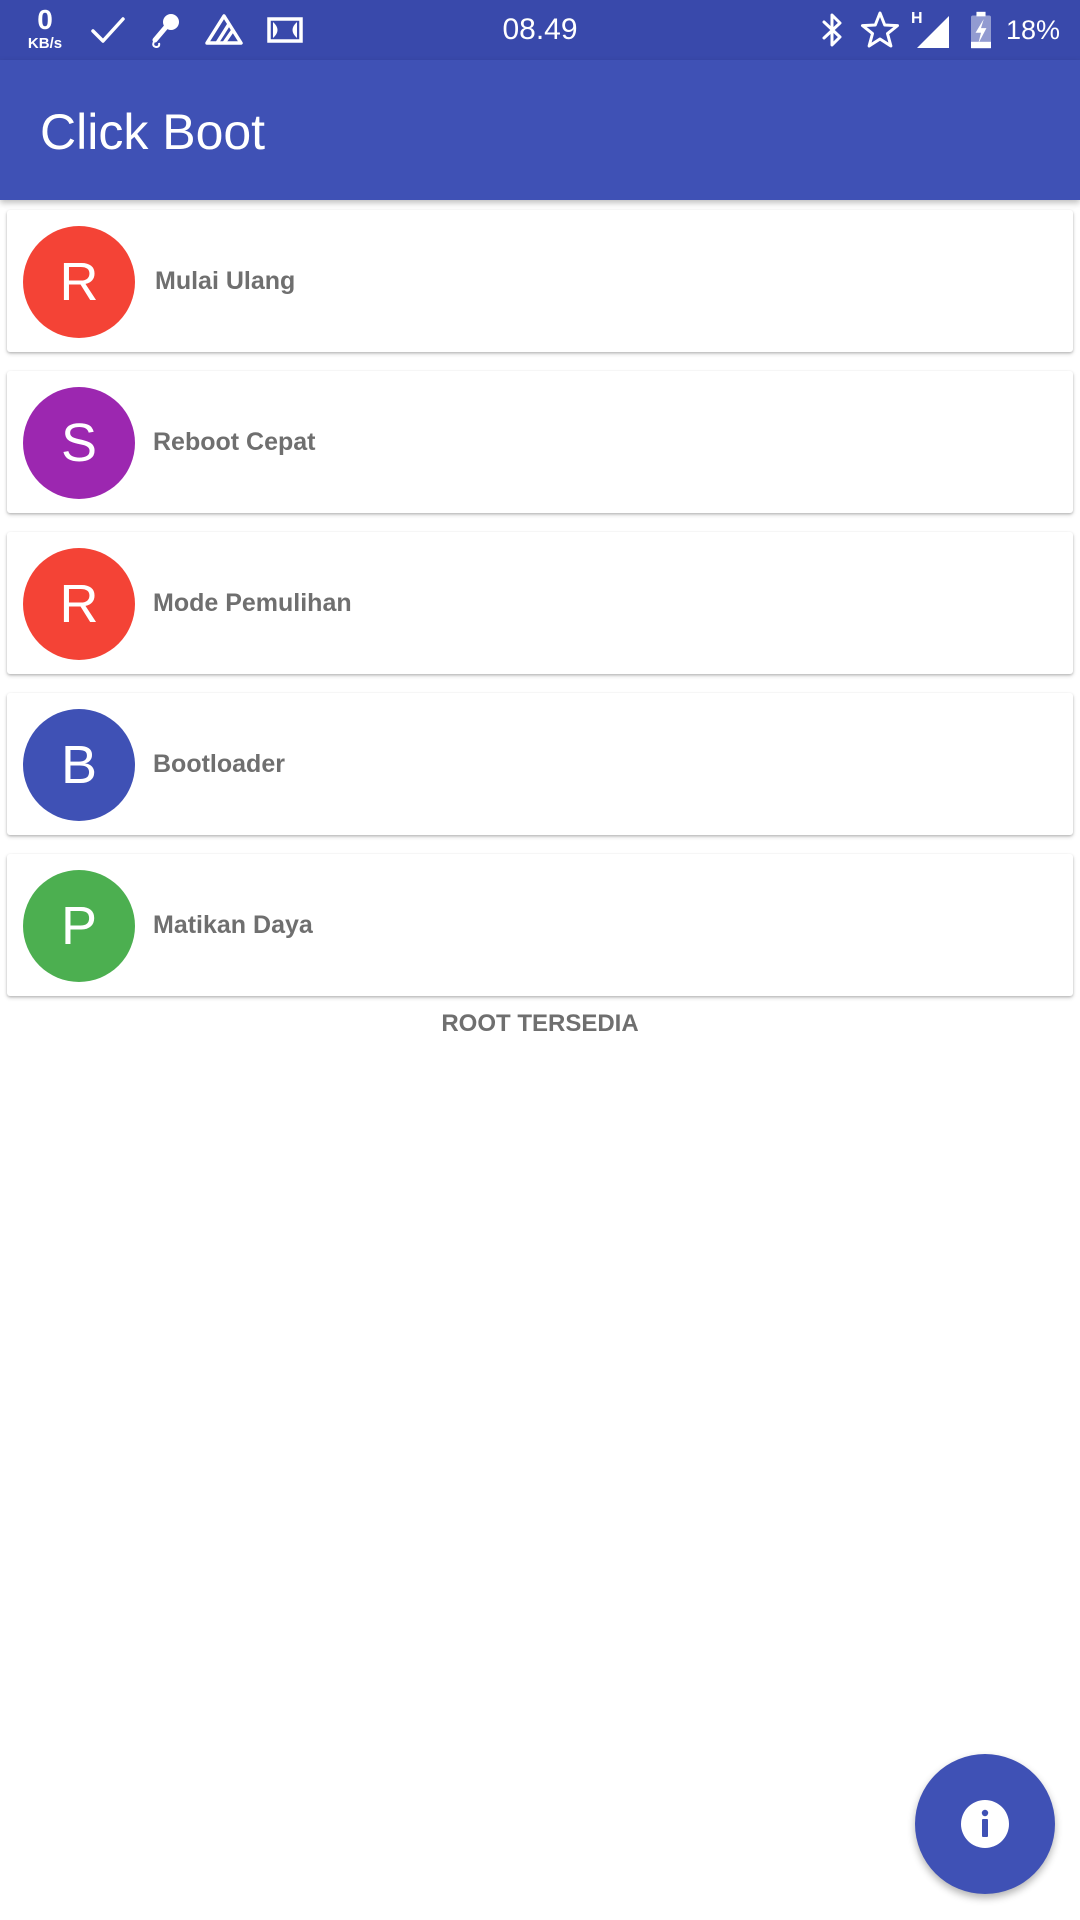  I want to click on info-icon, so click(985, 1824).